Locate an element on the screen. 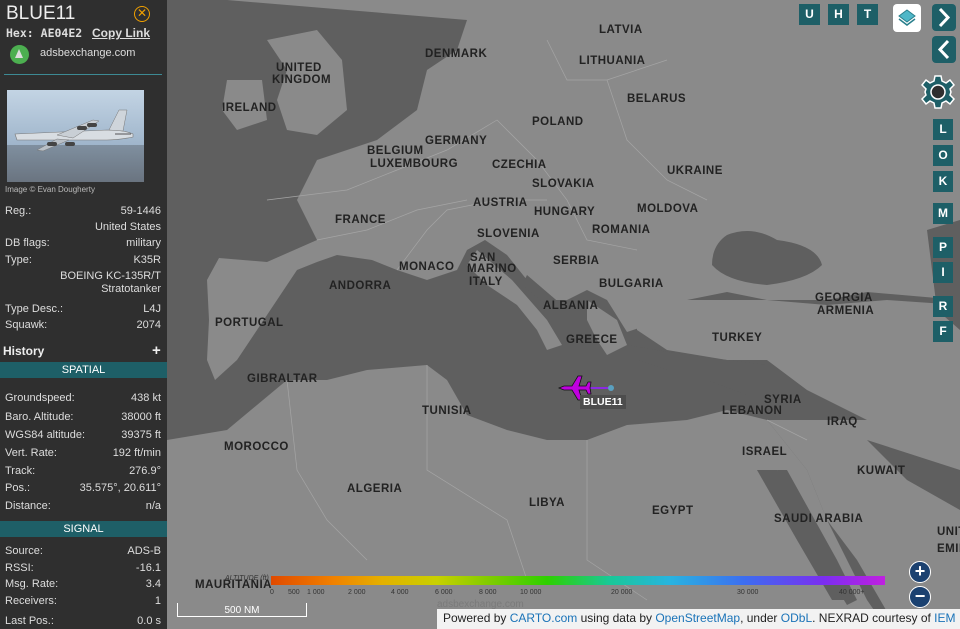 The height and width of the screenshot is (629, 960). attribution-text-3: , under is located at coordinates (760, 618).